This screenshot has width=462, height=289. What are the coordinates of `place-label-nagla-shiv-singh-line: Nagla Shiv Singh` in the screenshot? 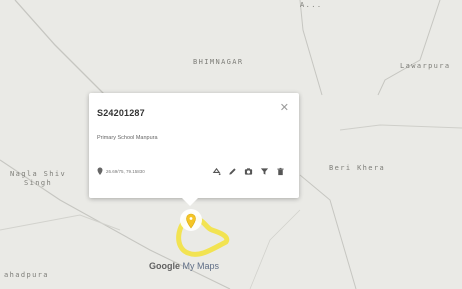 It's located at (38, 178).